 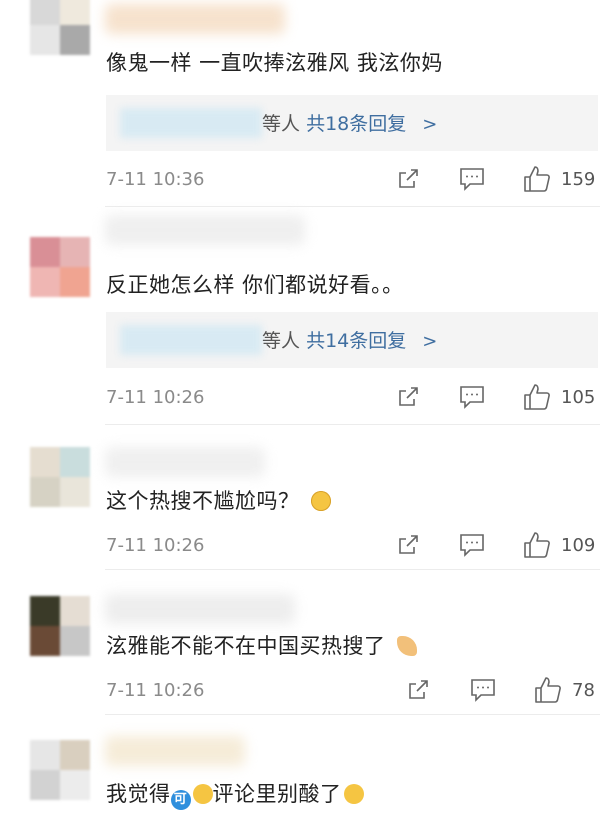 What do you see at coordinates (277, 794) in the screenshot?
I see `comment-text-part: 评论里别酸了` at bounding box center [277, 794].